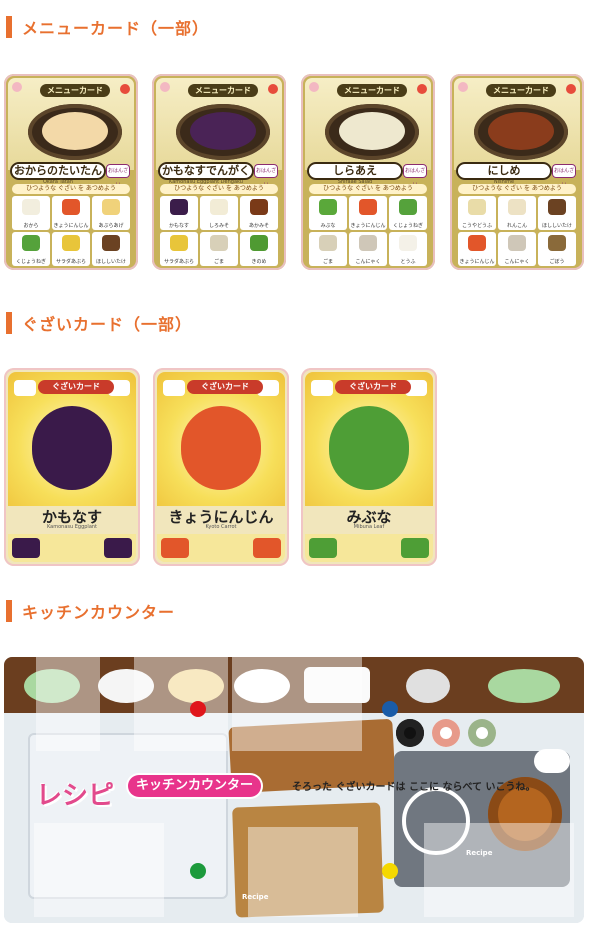  I want to click on ingredient-card: ぐざいカード みぶな Mibuna Leaf, so click(369, 467).